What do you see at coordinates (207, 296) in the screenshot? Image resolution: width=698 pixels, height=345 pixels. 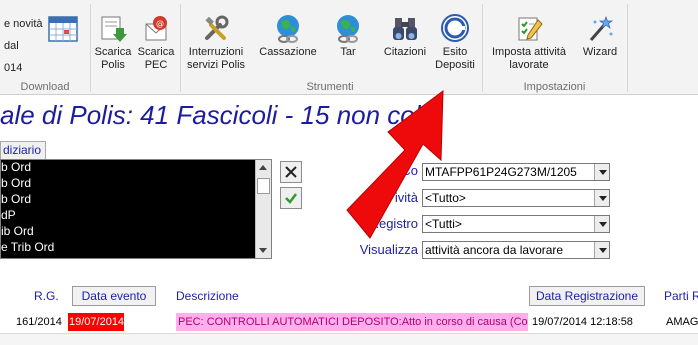 I see `column-header-descrizione: Descrizione` at bounding box center [207, 296].